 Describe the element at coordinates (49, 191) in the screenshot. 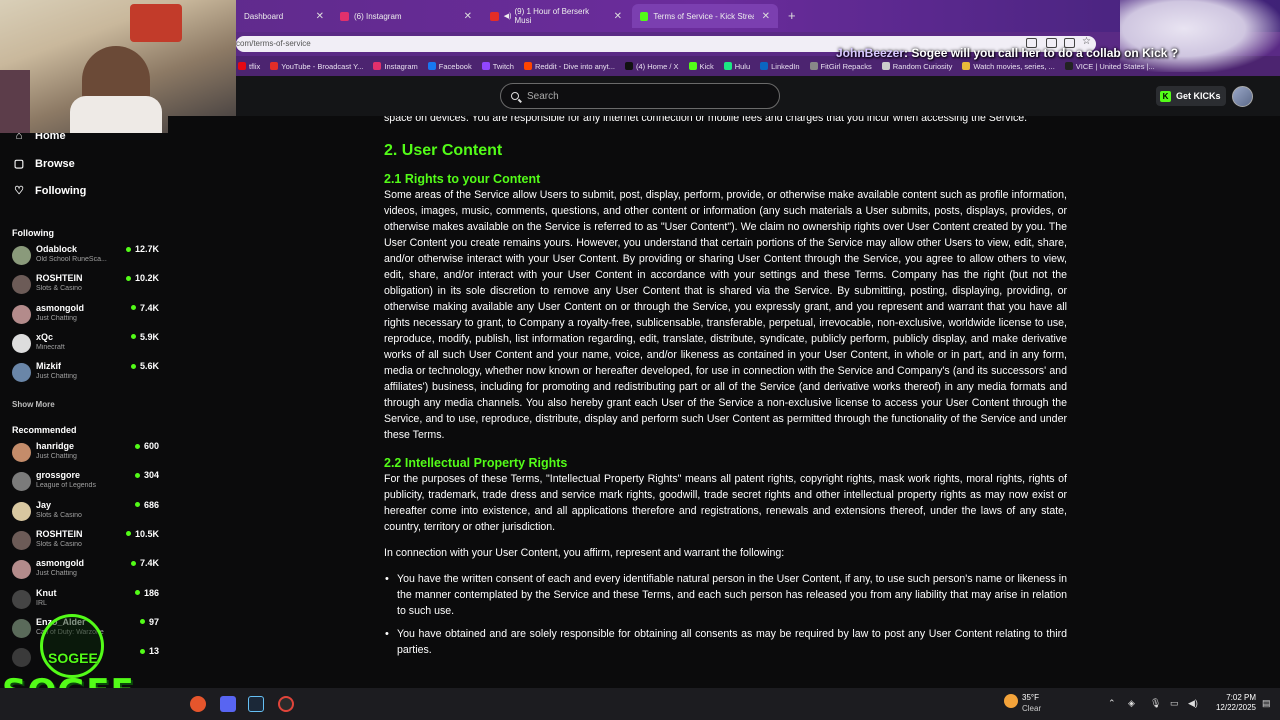

I see `sidebar-item-following: ♡ Following` at that location.